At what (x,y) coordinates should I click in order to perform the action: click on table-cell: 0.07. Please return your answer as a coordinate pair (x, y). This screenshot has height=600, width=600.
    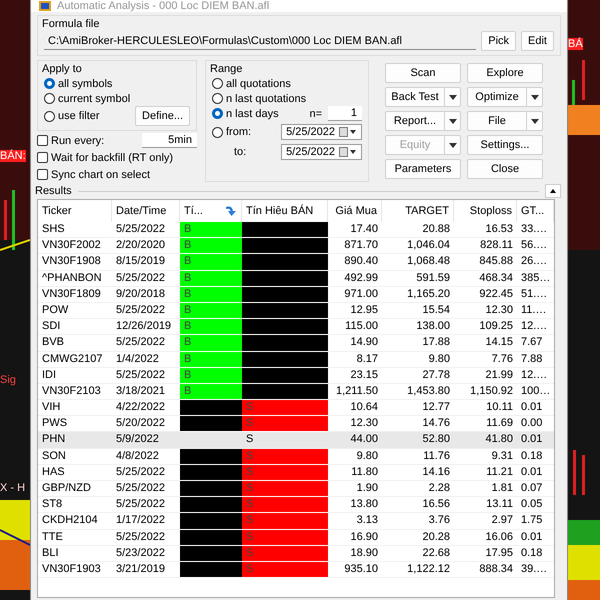
    Looking at the image, I should click on (535, 489).